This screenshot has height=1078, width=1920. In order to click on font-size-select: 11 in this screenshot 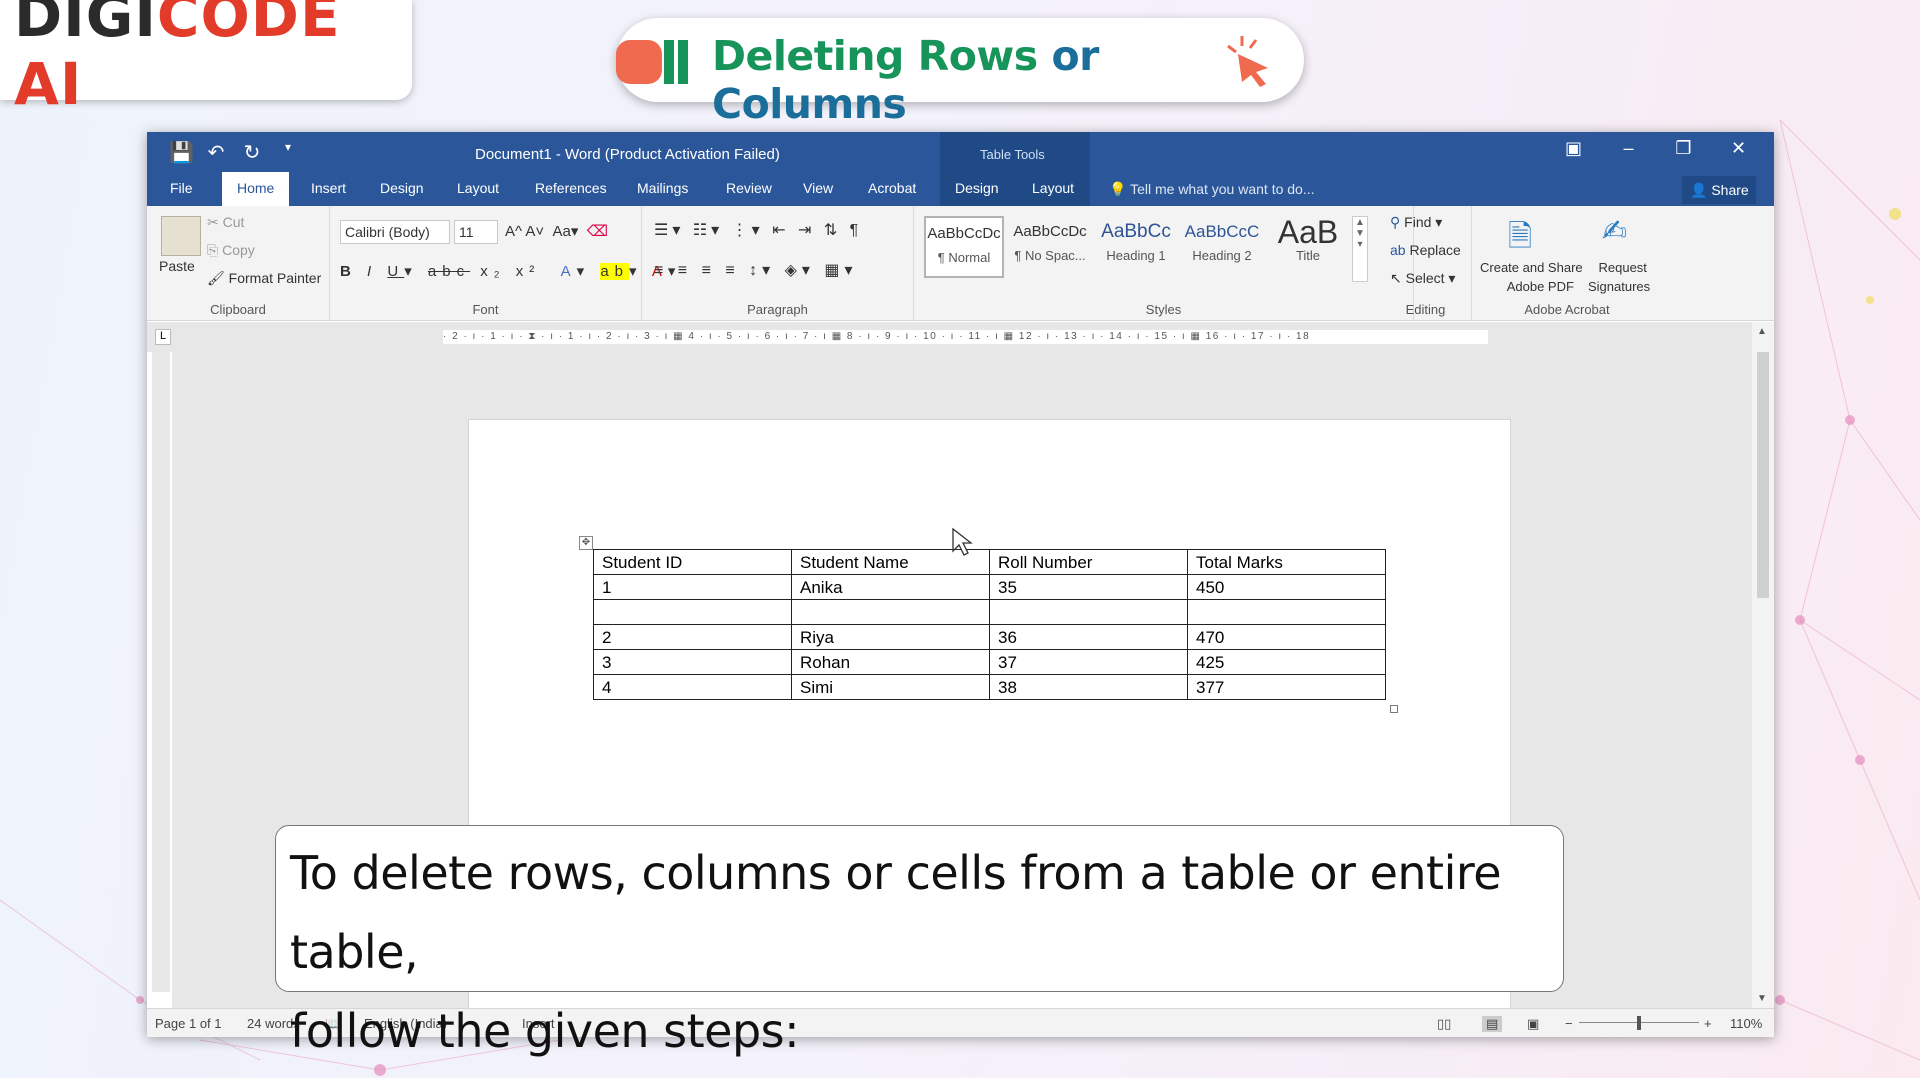, I will do `click(476, 232)`.